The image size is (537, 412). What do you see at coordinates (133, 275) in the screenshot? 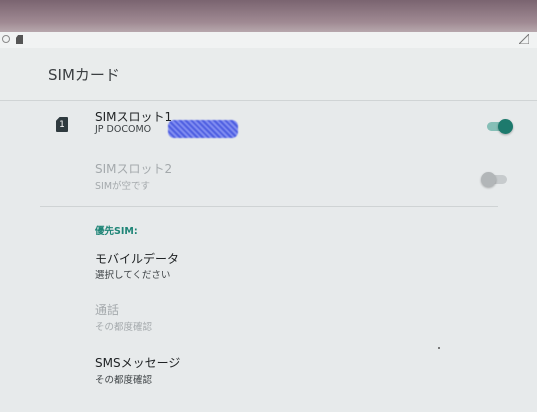
I see `mobile-data-value: 選択してください` at bounding box center [133, 275].